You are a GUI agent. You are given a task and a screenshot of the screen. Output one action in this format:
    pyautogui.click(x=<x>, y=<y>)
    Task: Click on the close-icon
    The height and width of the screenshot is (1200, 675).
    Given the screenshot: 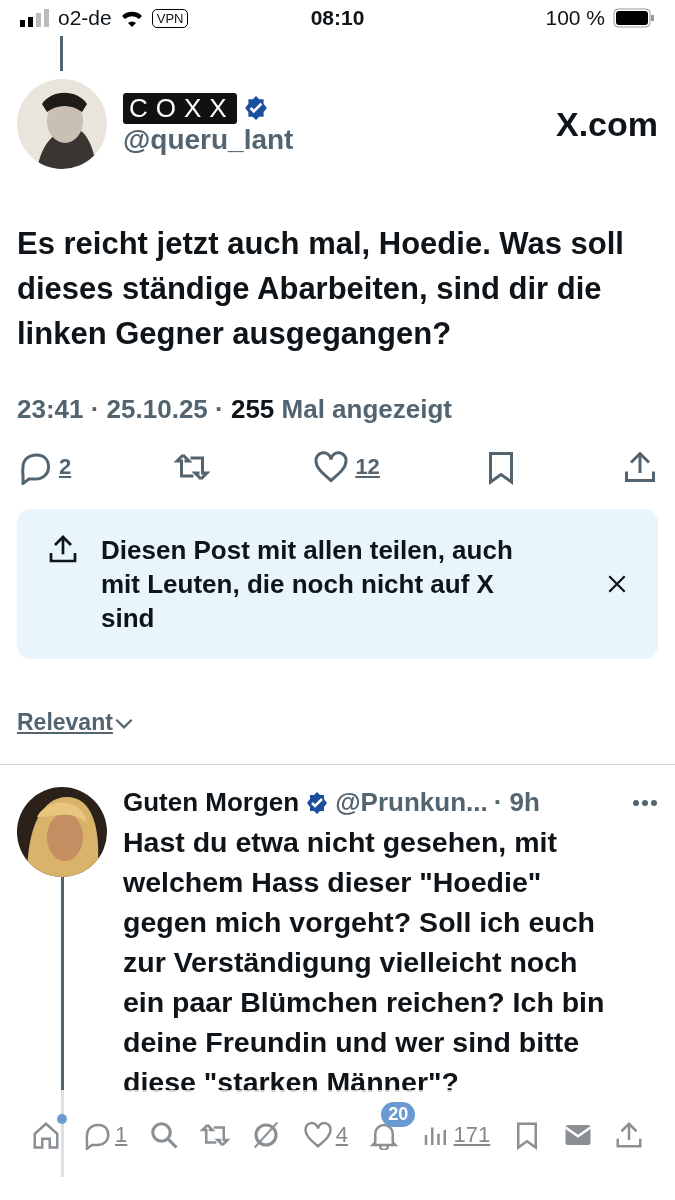 What is the action you would take?
    pyautogui.click(x=617, y=584)
    